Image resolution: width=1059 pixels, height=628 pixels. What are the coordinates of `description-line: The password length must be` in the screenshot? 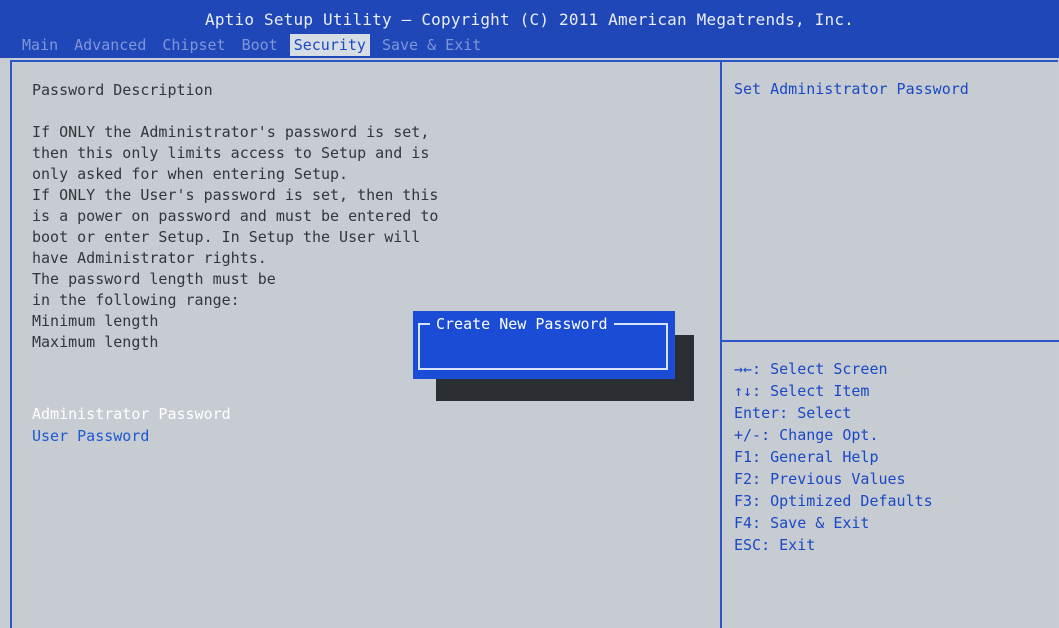 It's located at (154, 279).